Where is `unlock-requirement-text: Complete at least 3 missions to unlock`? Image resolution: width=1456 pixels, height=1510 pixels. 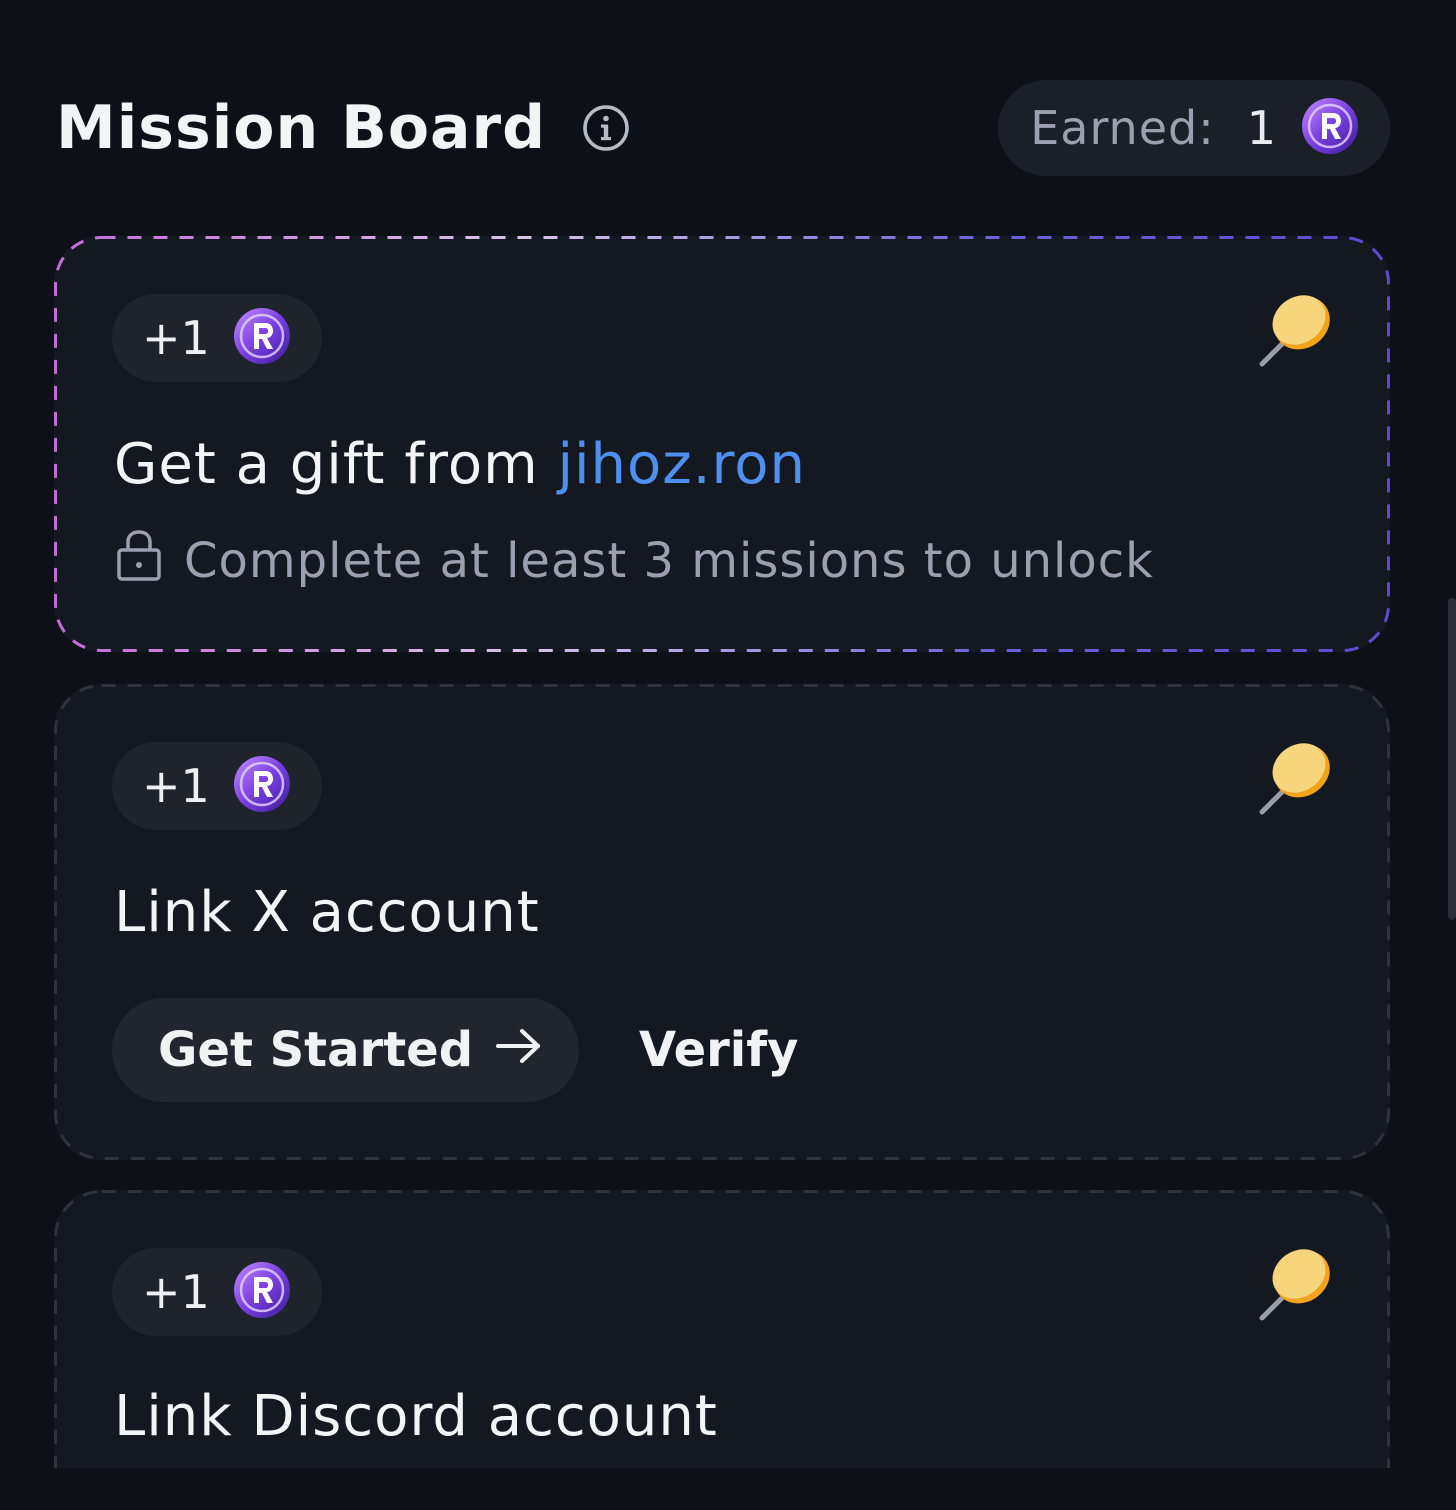
unlock-requirement-text: Complete at least 3 missions to unlock is located at coordinates (669, 561).